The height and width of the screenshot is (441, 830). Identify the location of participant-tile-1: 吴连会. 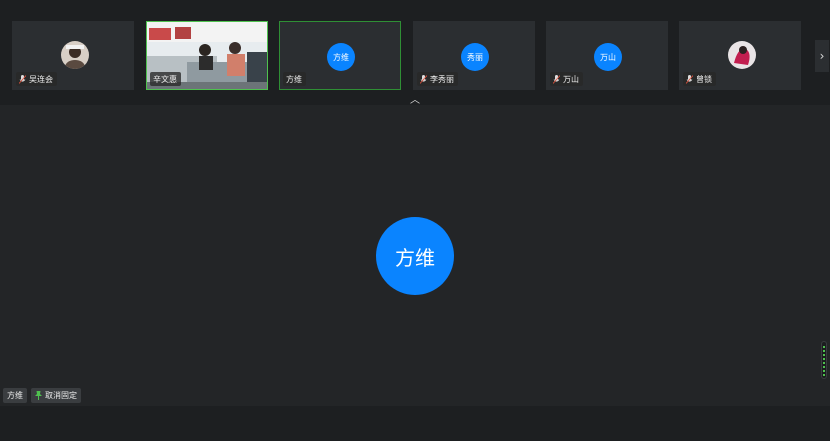
(73, 55).